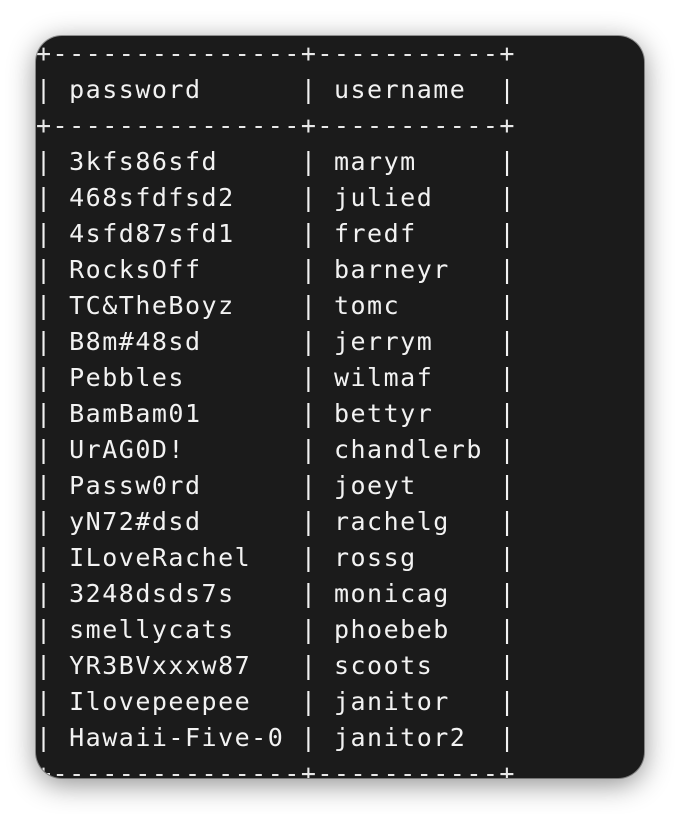 This screenshot has width=680, height=814. Describe the element at coordinates (152, 197) in the screenshot. I see `cell-password: 468sfdfsd2` at that location.